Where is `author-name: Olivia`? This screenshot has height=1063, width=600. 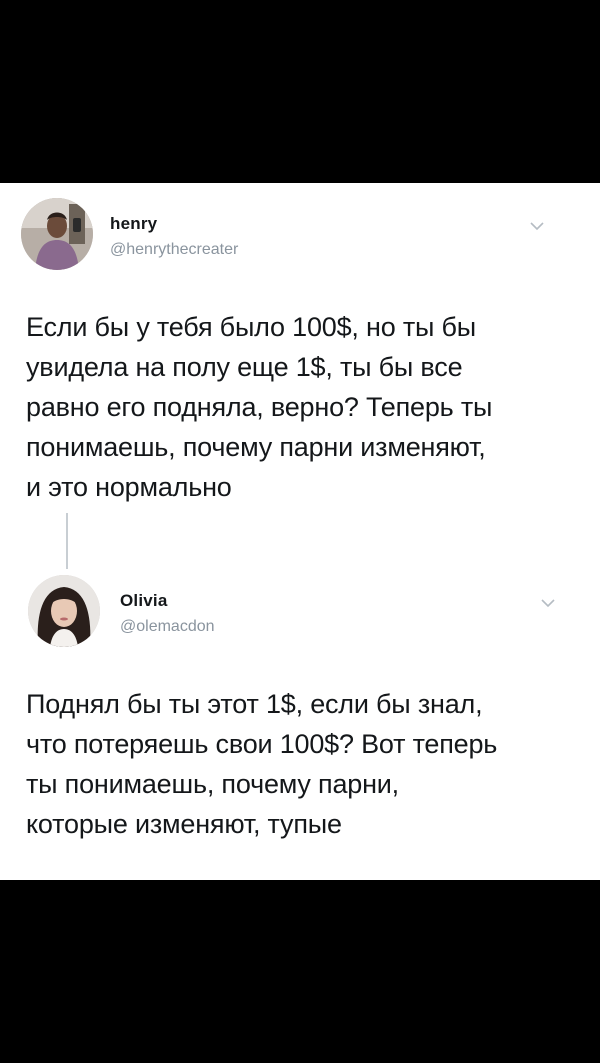
author-name: Olivia is located at coordinates (144, 601).